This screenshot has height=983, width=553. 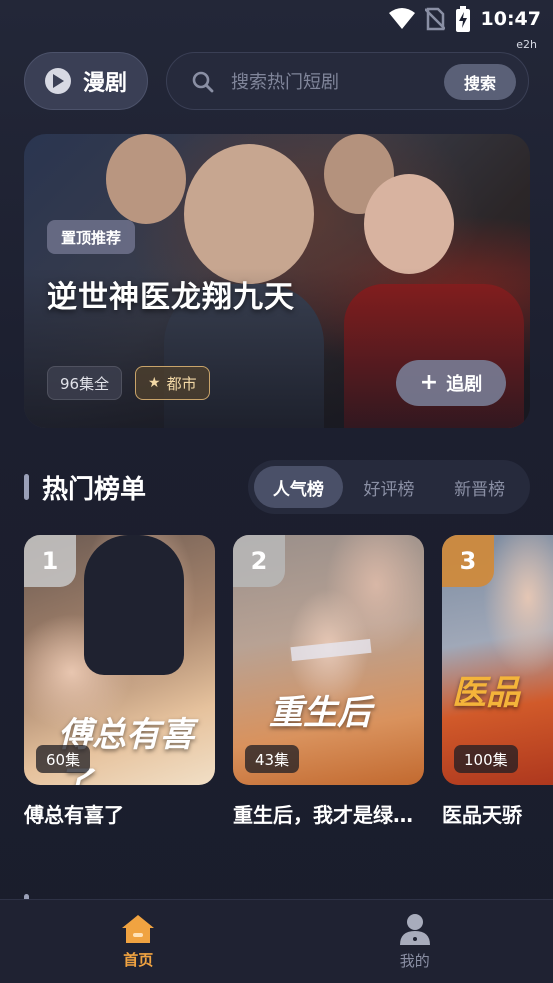 What do you see at coordinates (104, 83) in the screenshot?
I see `mode-label: 漫剧` at bounding box center [104, 83].